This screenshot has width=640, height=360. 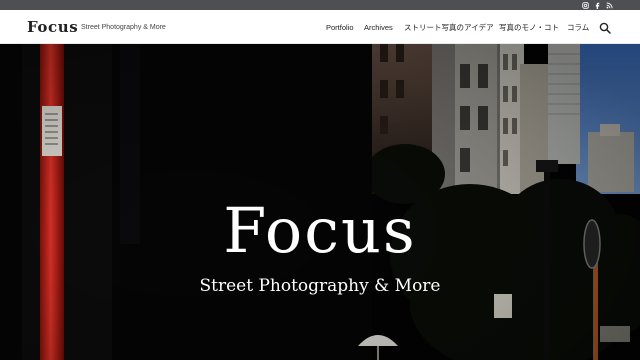 I want to click on rss-icon, so click(x=609, y=5).